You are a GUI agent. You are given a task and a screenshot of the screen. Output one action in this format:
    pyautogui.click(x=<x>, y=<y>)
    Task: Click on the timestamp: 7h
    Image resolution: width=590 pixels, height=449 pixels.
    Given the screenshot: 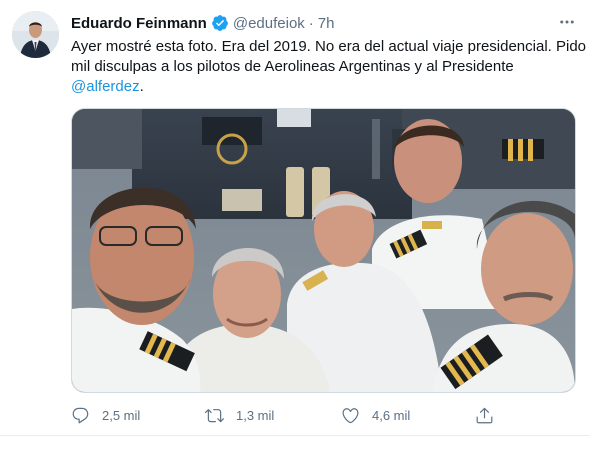 What is the action you would take?
    pyautogui.click(x=326, y=23)
    